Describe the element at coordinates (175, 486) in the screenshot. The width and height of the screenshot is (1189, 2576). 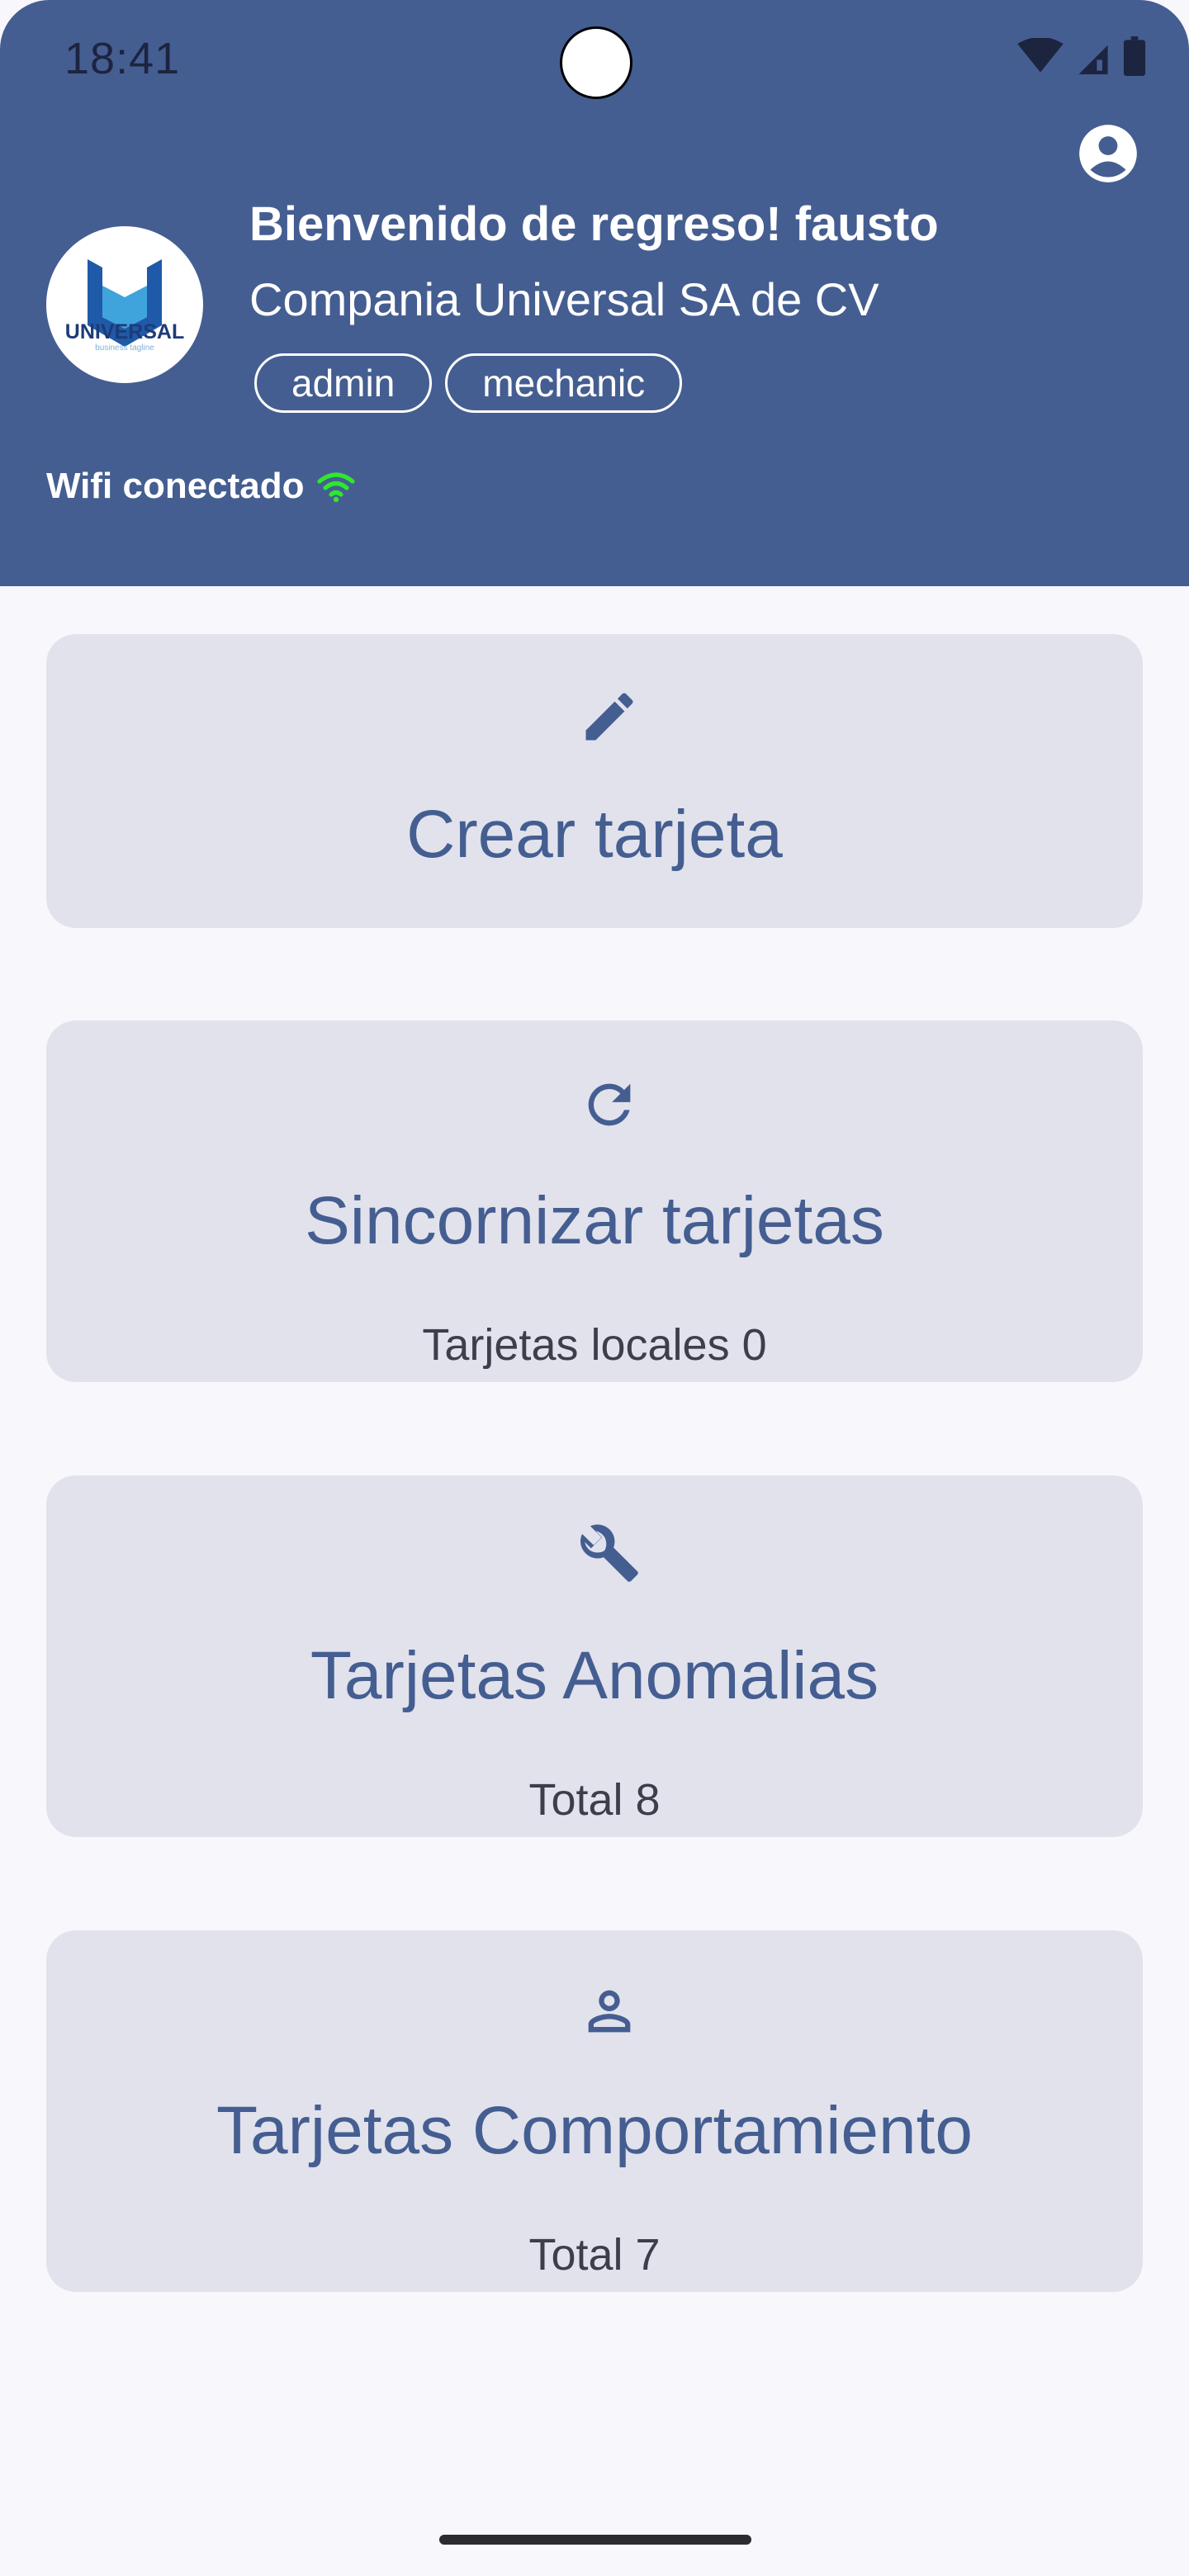
I see `wifi-status-label: Wifi conectado` at that location.